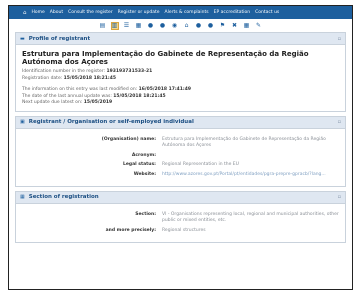  What do you see at coordinates (128, 139) in the screenshot?
I see `field-label: (Organisation) name:` at bounding box center [128, 139].